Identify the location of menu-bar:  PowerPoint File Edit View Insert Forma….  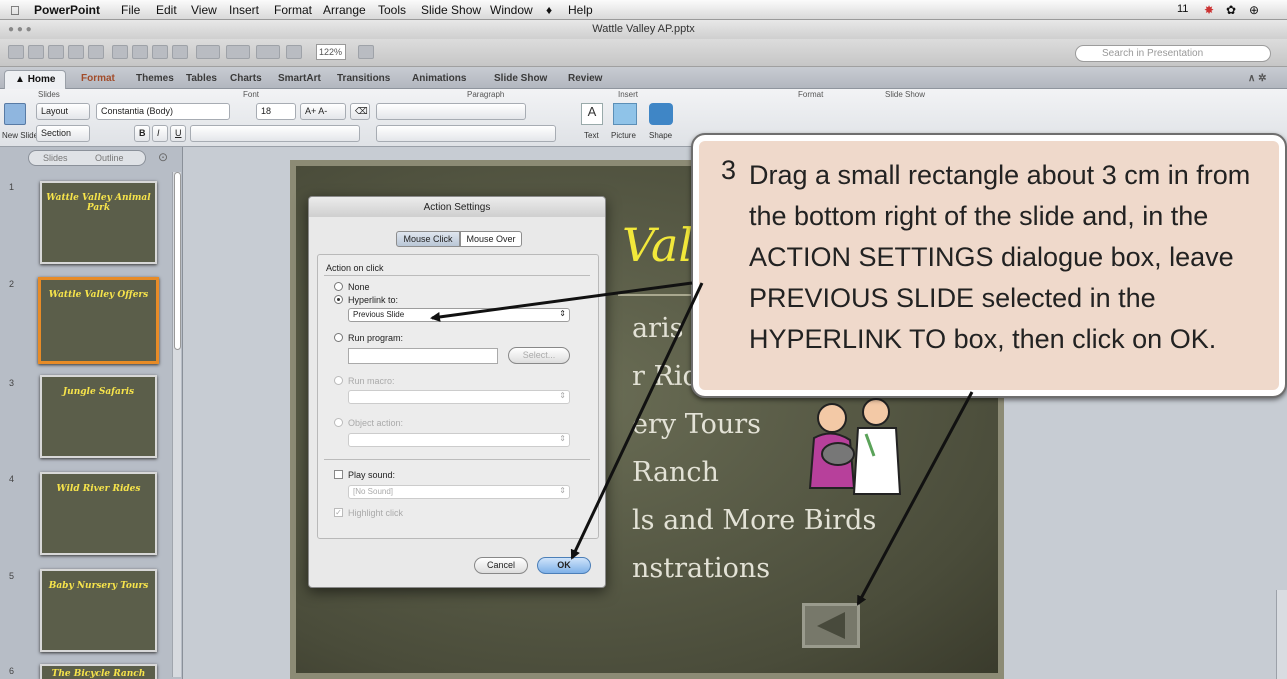
(643, 10).